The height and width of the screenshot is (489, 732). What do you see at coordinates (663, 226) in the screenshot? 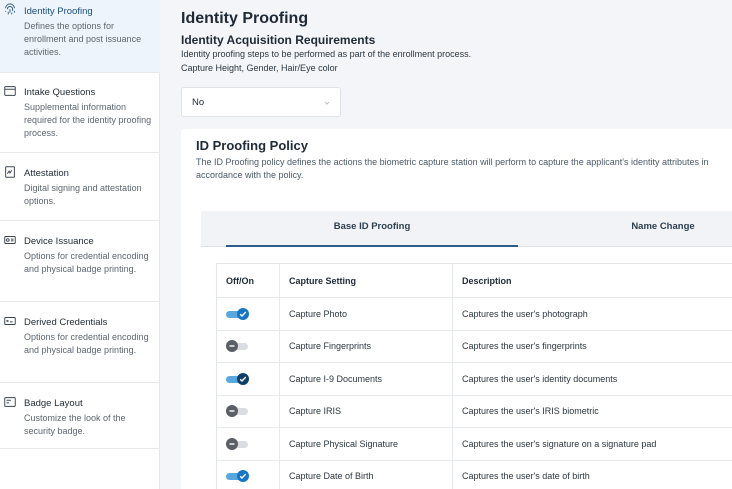
I see `tab-label: Name Change` at bounding box center [663, 226].